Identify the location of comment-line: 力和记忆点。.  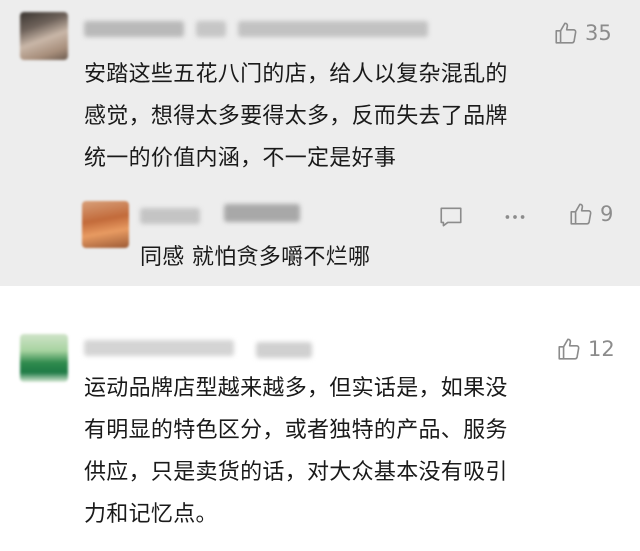
(151, 514).